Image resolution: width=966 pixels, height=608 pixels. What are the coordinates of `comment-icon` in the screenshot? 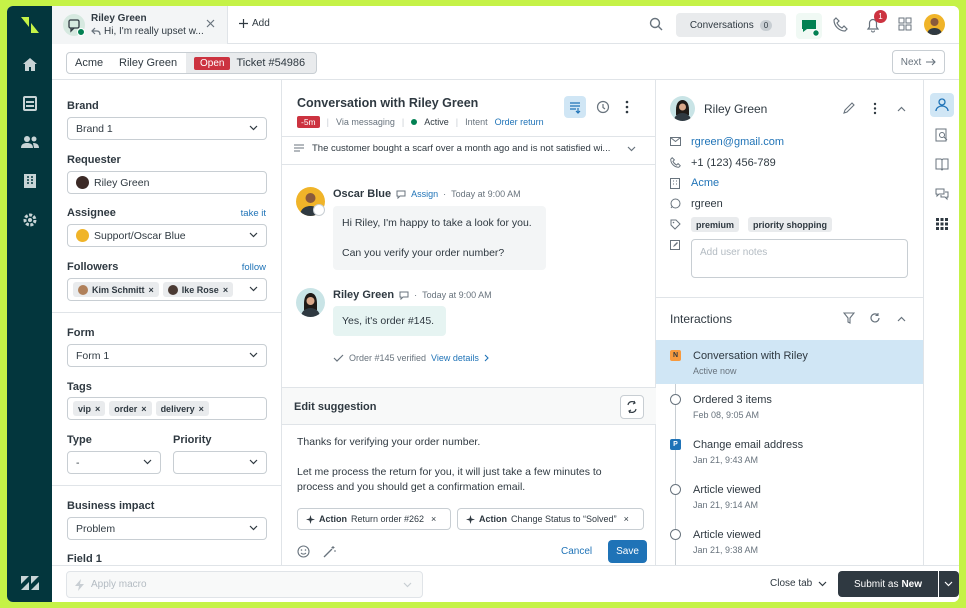 It's located at (404, 295).